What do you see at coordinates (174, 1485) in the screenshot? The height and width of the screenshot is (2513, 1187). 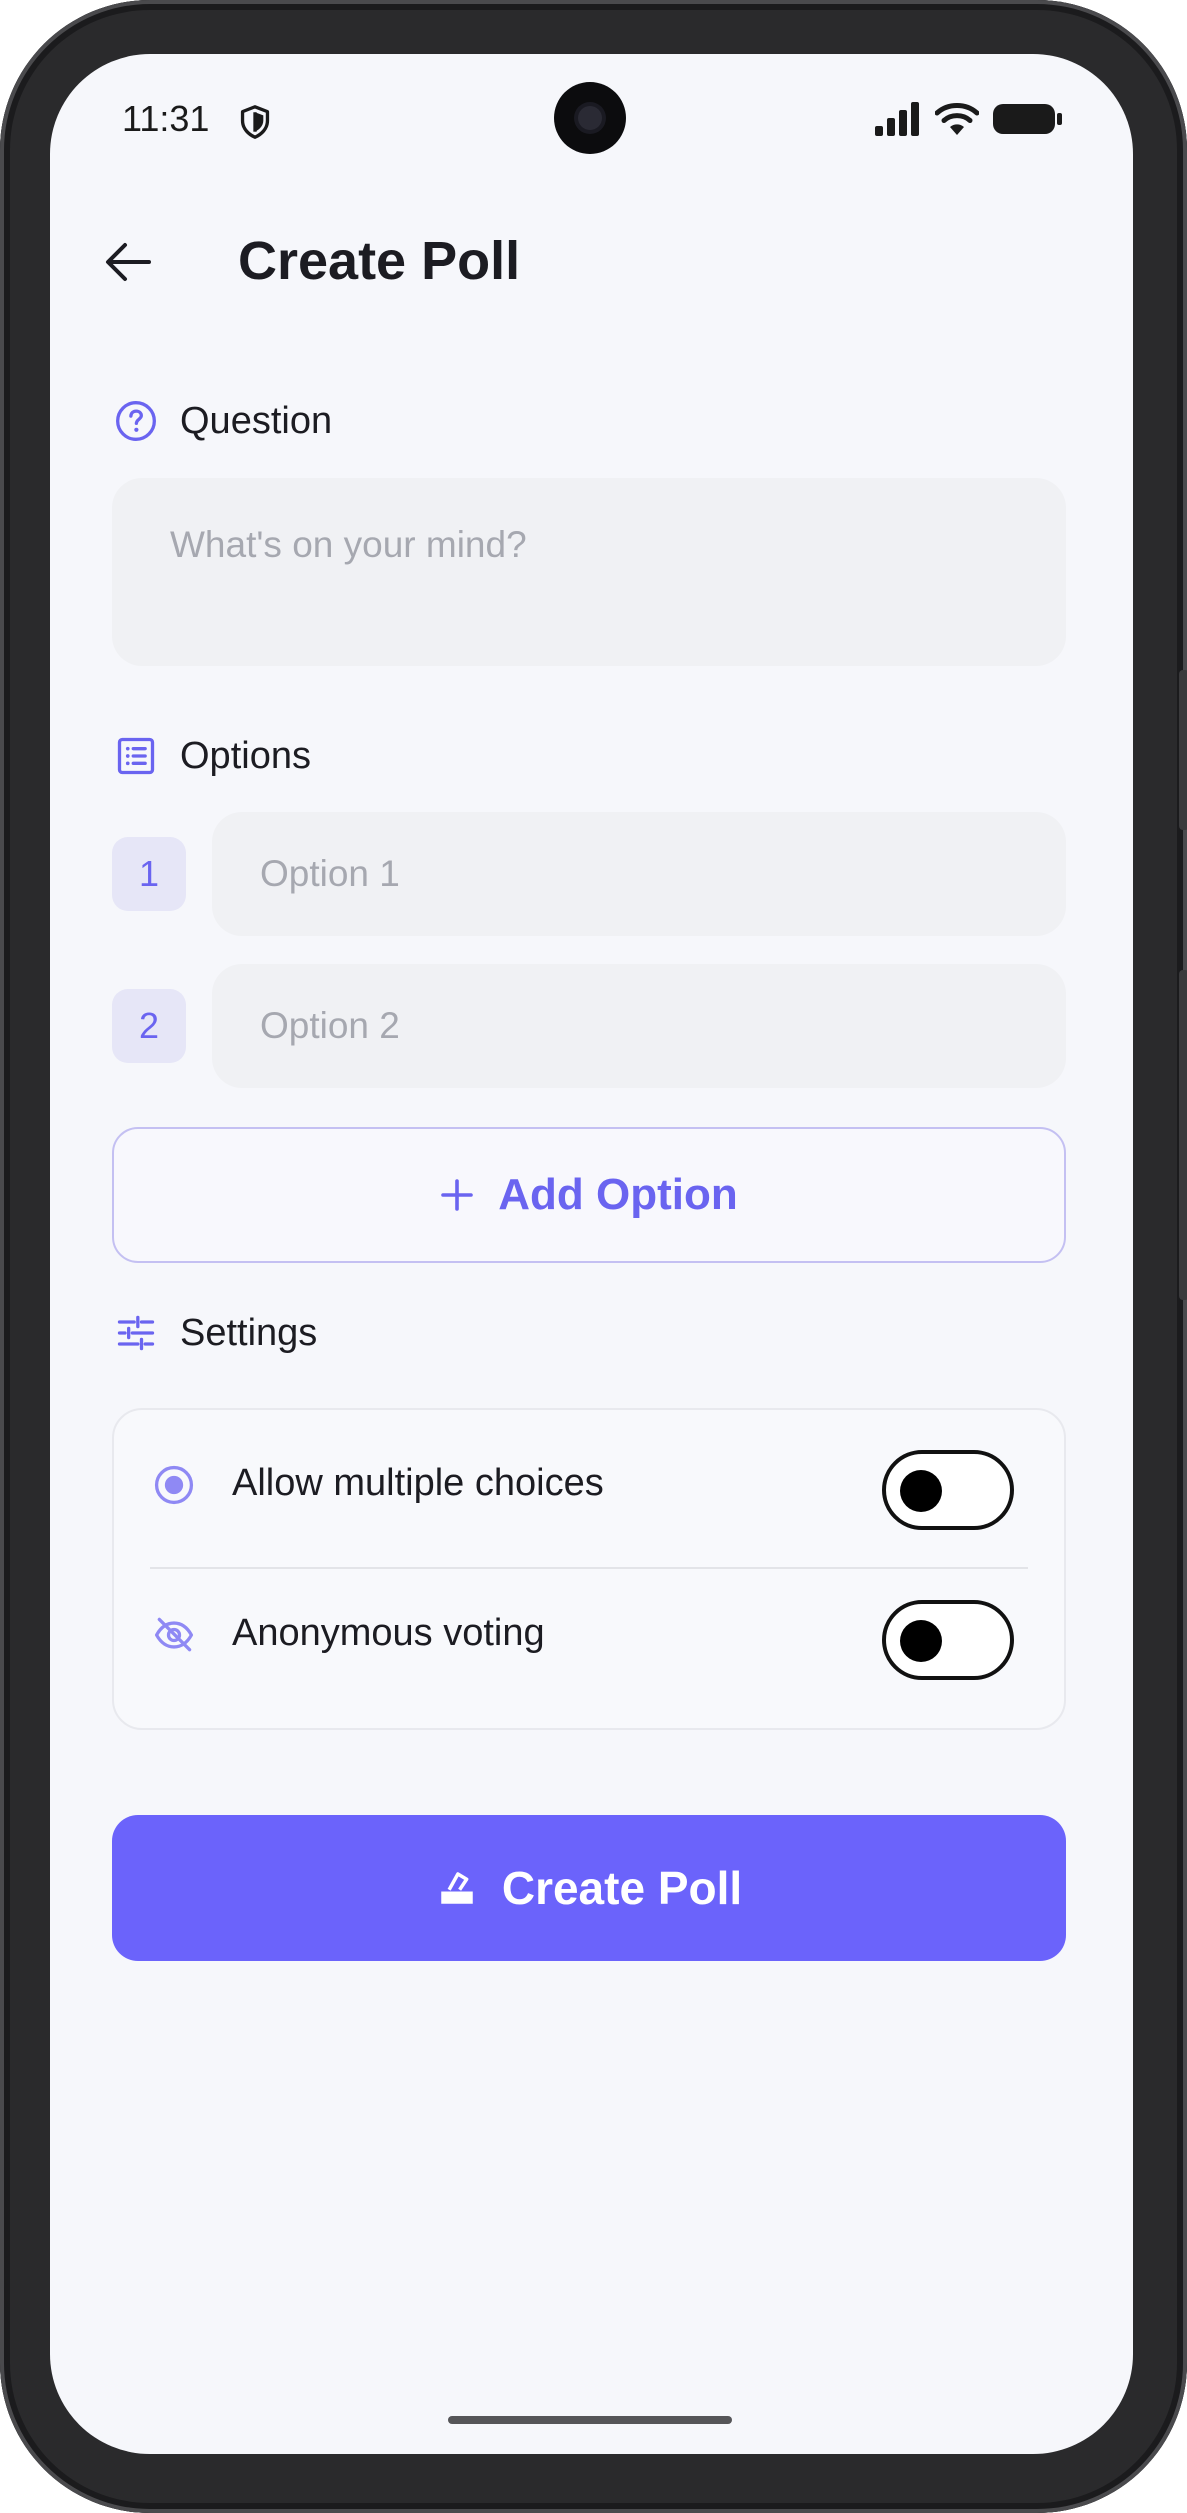 I see `radio-selected-icon` at bounding box center [174, 1485].